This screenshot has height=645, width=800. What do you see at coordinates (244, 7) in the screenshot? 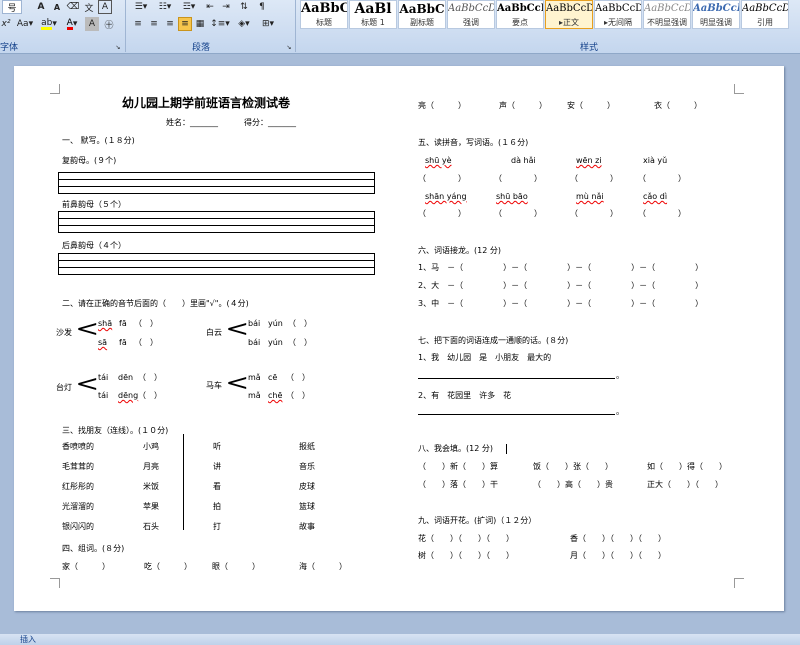
I see `sort-button: ⇅` at bounding box center [244, 7].